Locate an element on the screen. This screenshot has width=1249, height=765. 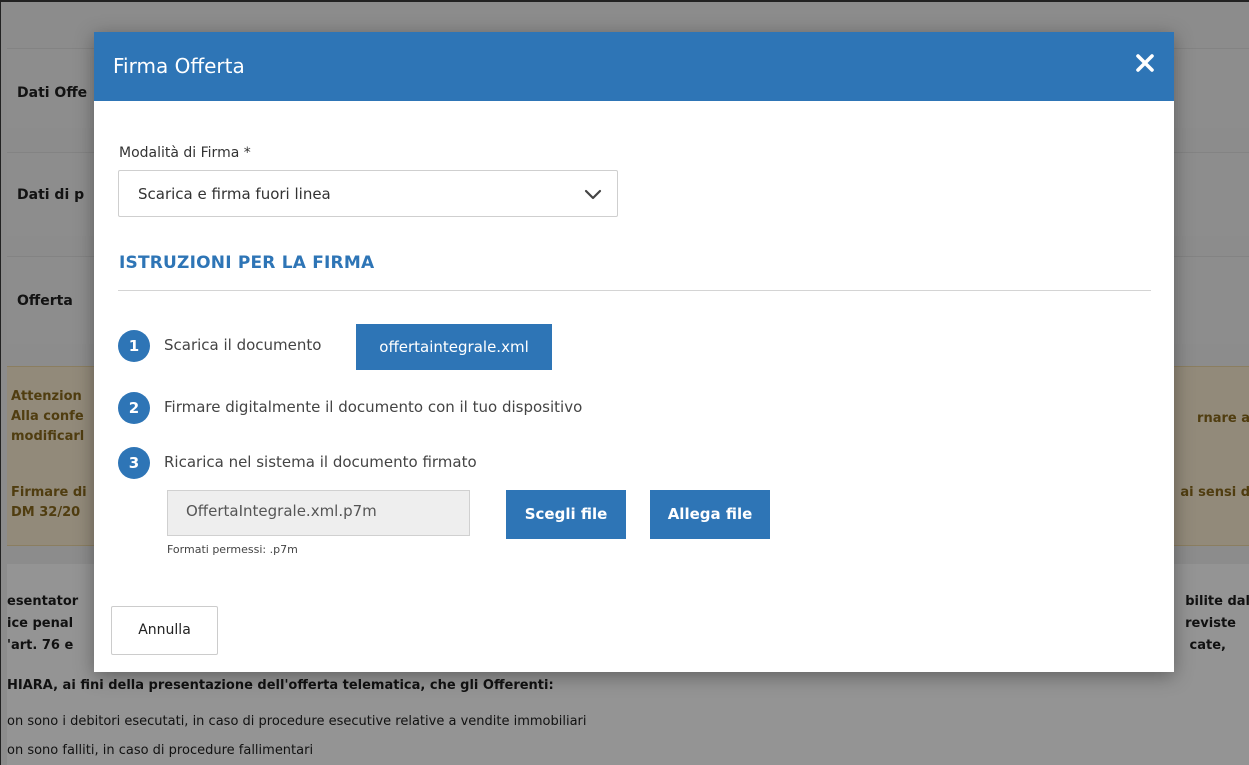
attach-file-button: Allega file is located at coordinates (710, 514).